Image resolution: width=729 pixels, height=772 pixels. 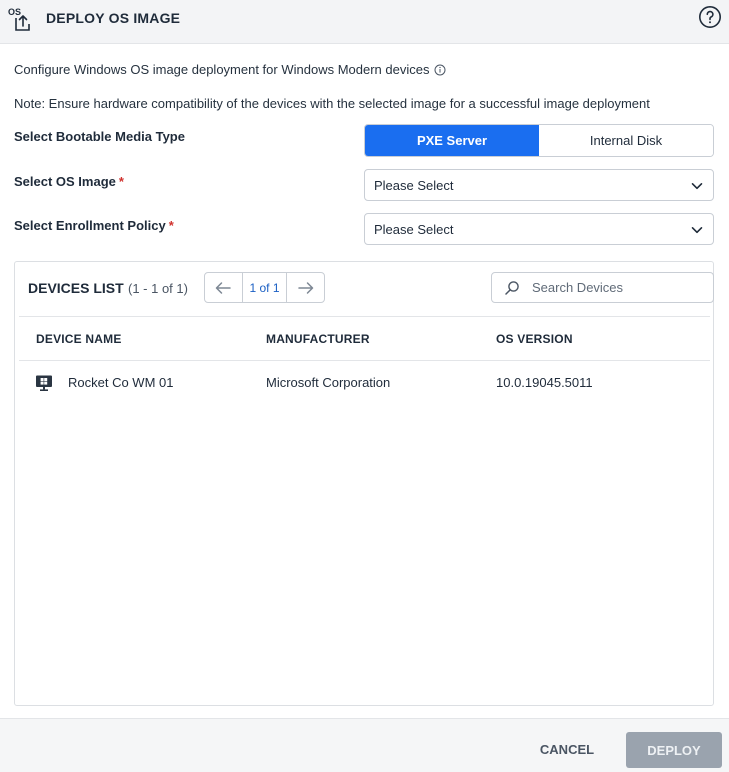 What do you see at coordinates (617, 287) in the screenshot?
I see `search-devices-input` at bounding box center [617, 287].